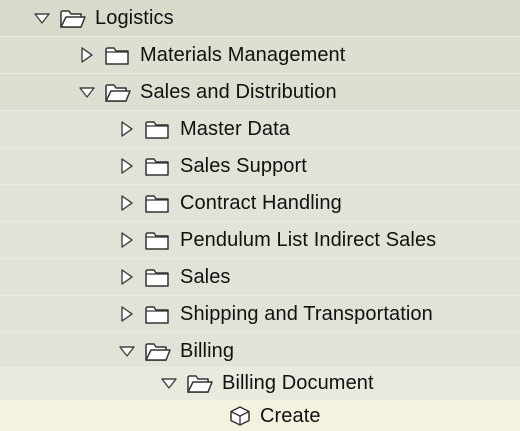 This screenshot has height=431, width=520. I want to click on tree-node-master-data: Master Data, so click(260, 129).